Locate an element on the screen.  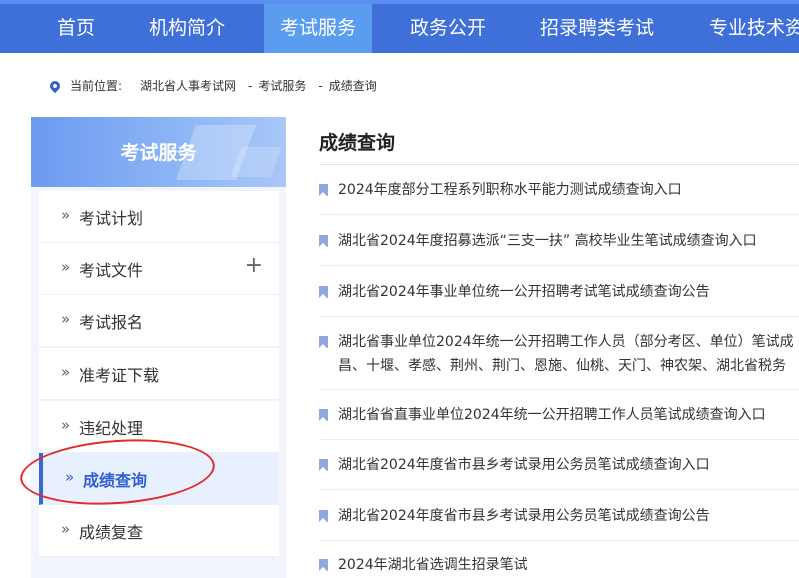
sidebar-item-label: 考试报名 is located at coordinates (111, 322).